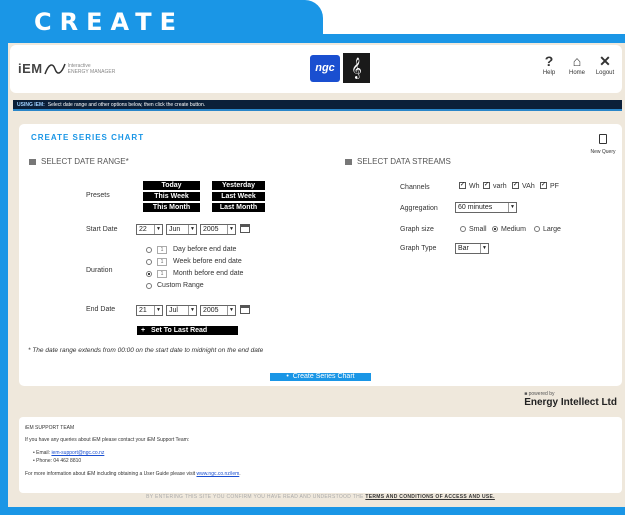 This screenshot has height=515, width=625. What do you see at coordinates (603, 152) in the screenshot?
I see `new-query-label: New Query` at bounding box center [603, 152].